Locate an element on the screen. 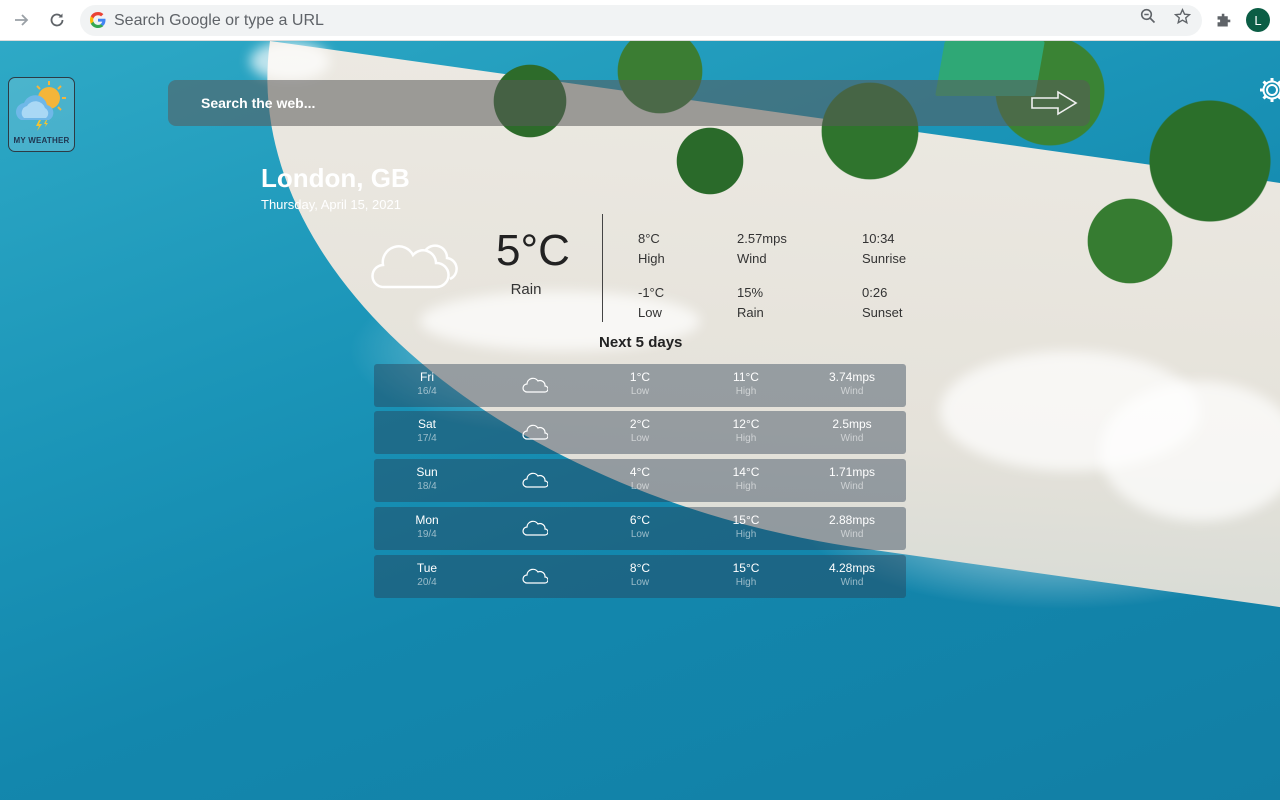  stat-label: Sunset is located at coordinates (882, 312).